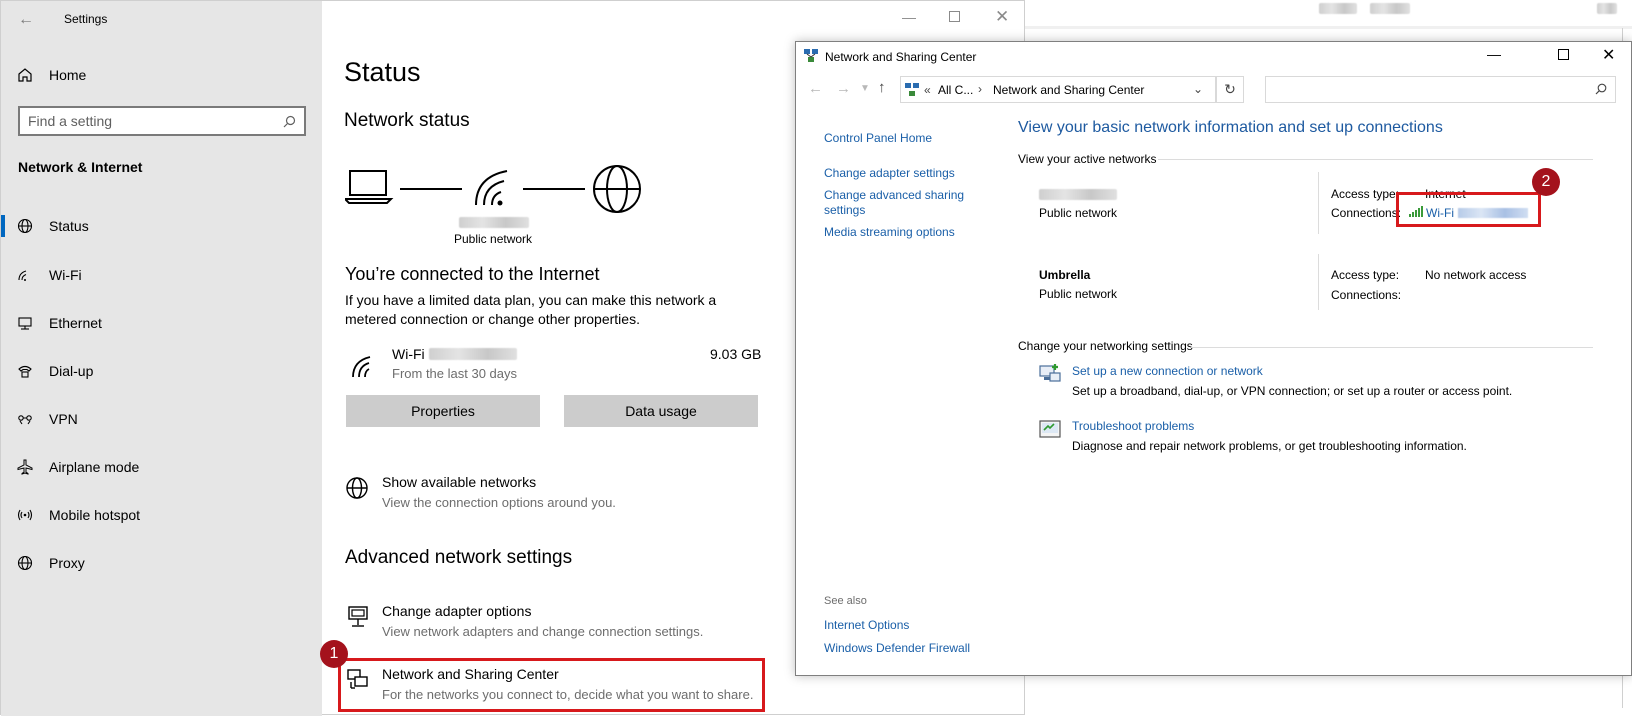 This screenshot has height=716, width=1632. I want to click on breadcrumb-current: Network and Sharing Center, so click(1068, 90).